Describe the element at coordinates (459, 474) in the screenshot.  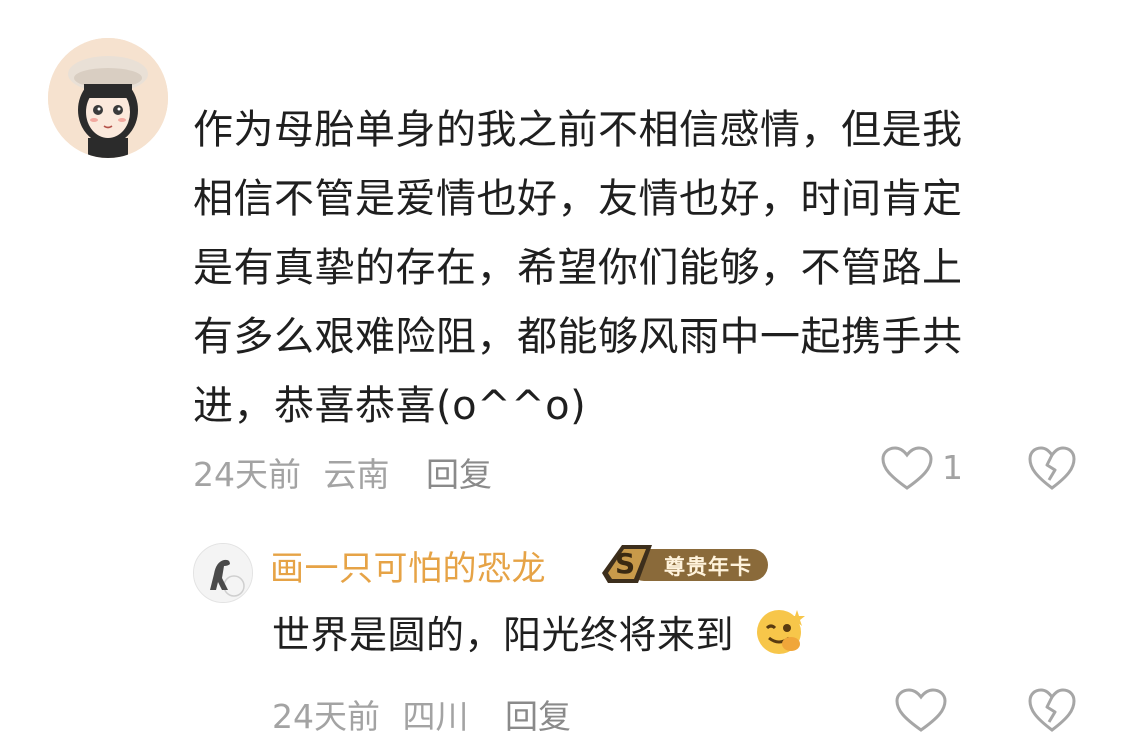
I see `reply-button: 回复` at that location.